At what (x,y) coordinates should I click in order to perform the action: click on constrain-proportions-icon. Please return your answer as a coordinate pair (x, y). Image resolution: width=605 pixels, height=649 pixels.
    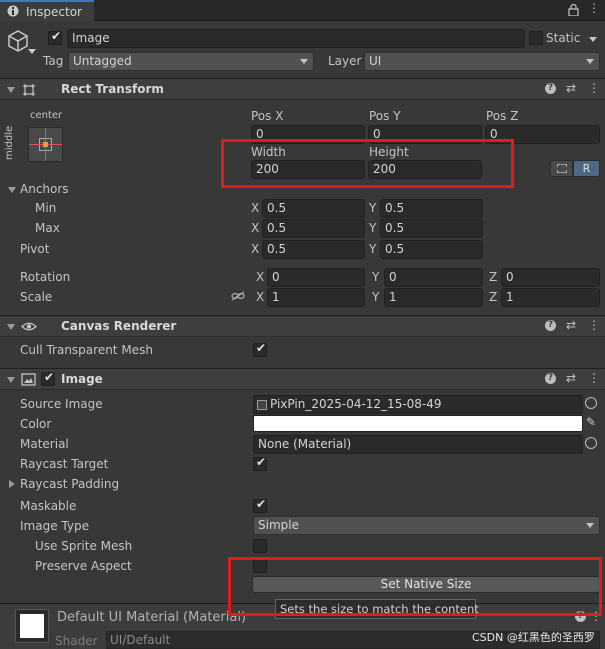
    Looking at the image, I should click on (238, 296).